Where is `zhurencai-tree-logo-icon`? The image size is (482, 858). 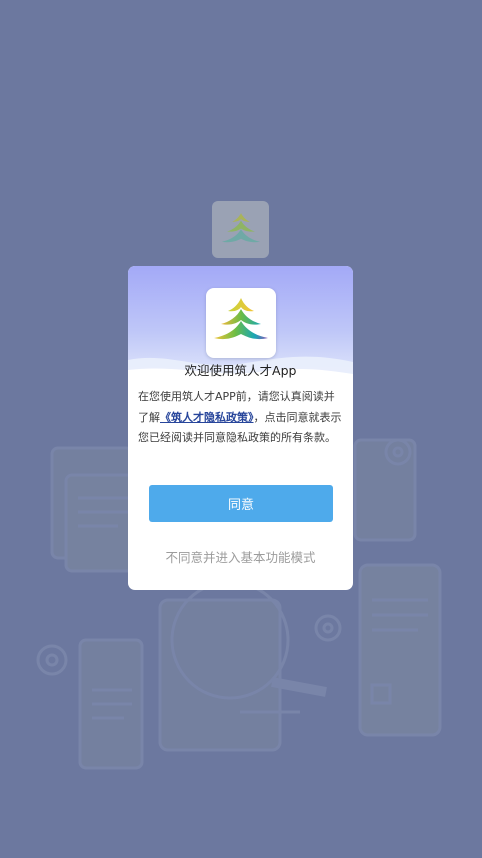
zhurencai-tree-logo-icon is located at coordinates (241, 319).